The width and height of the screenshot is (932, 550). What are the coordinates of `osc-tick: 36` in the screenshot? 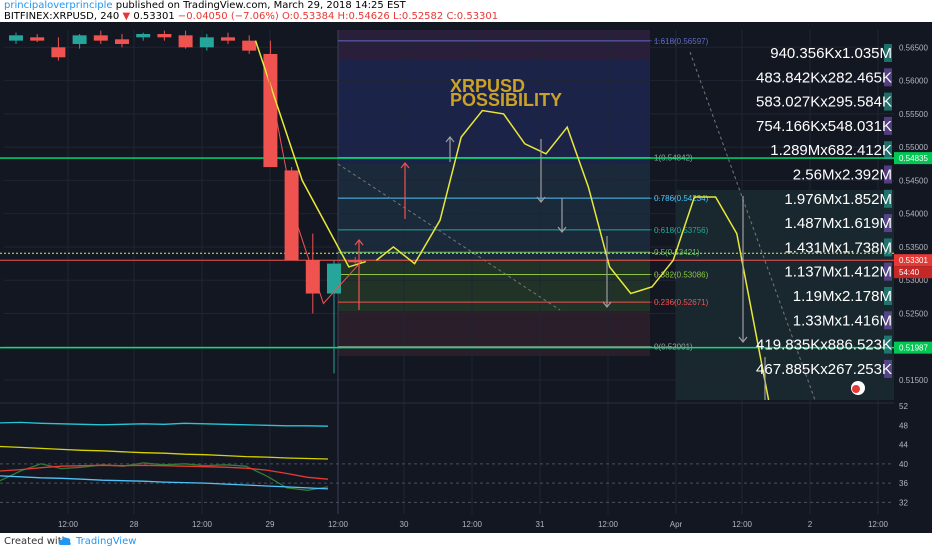 It's located at (903, 483).